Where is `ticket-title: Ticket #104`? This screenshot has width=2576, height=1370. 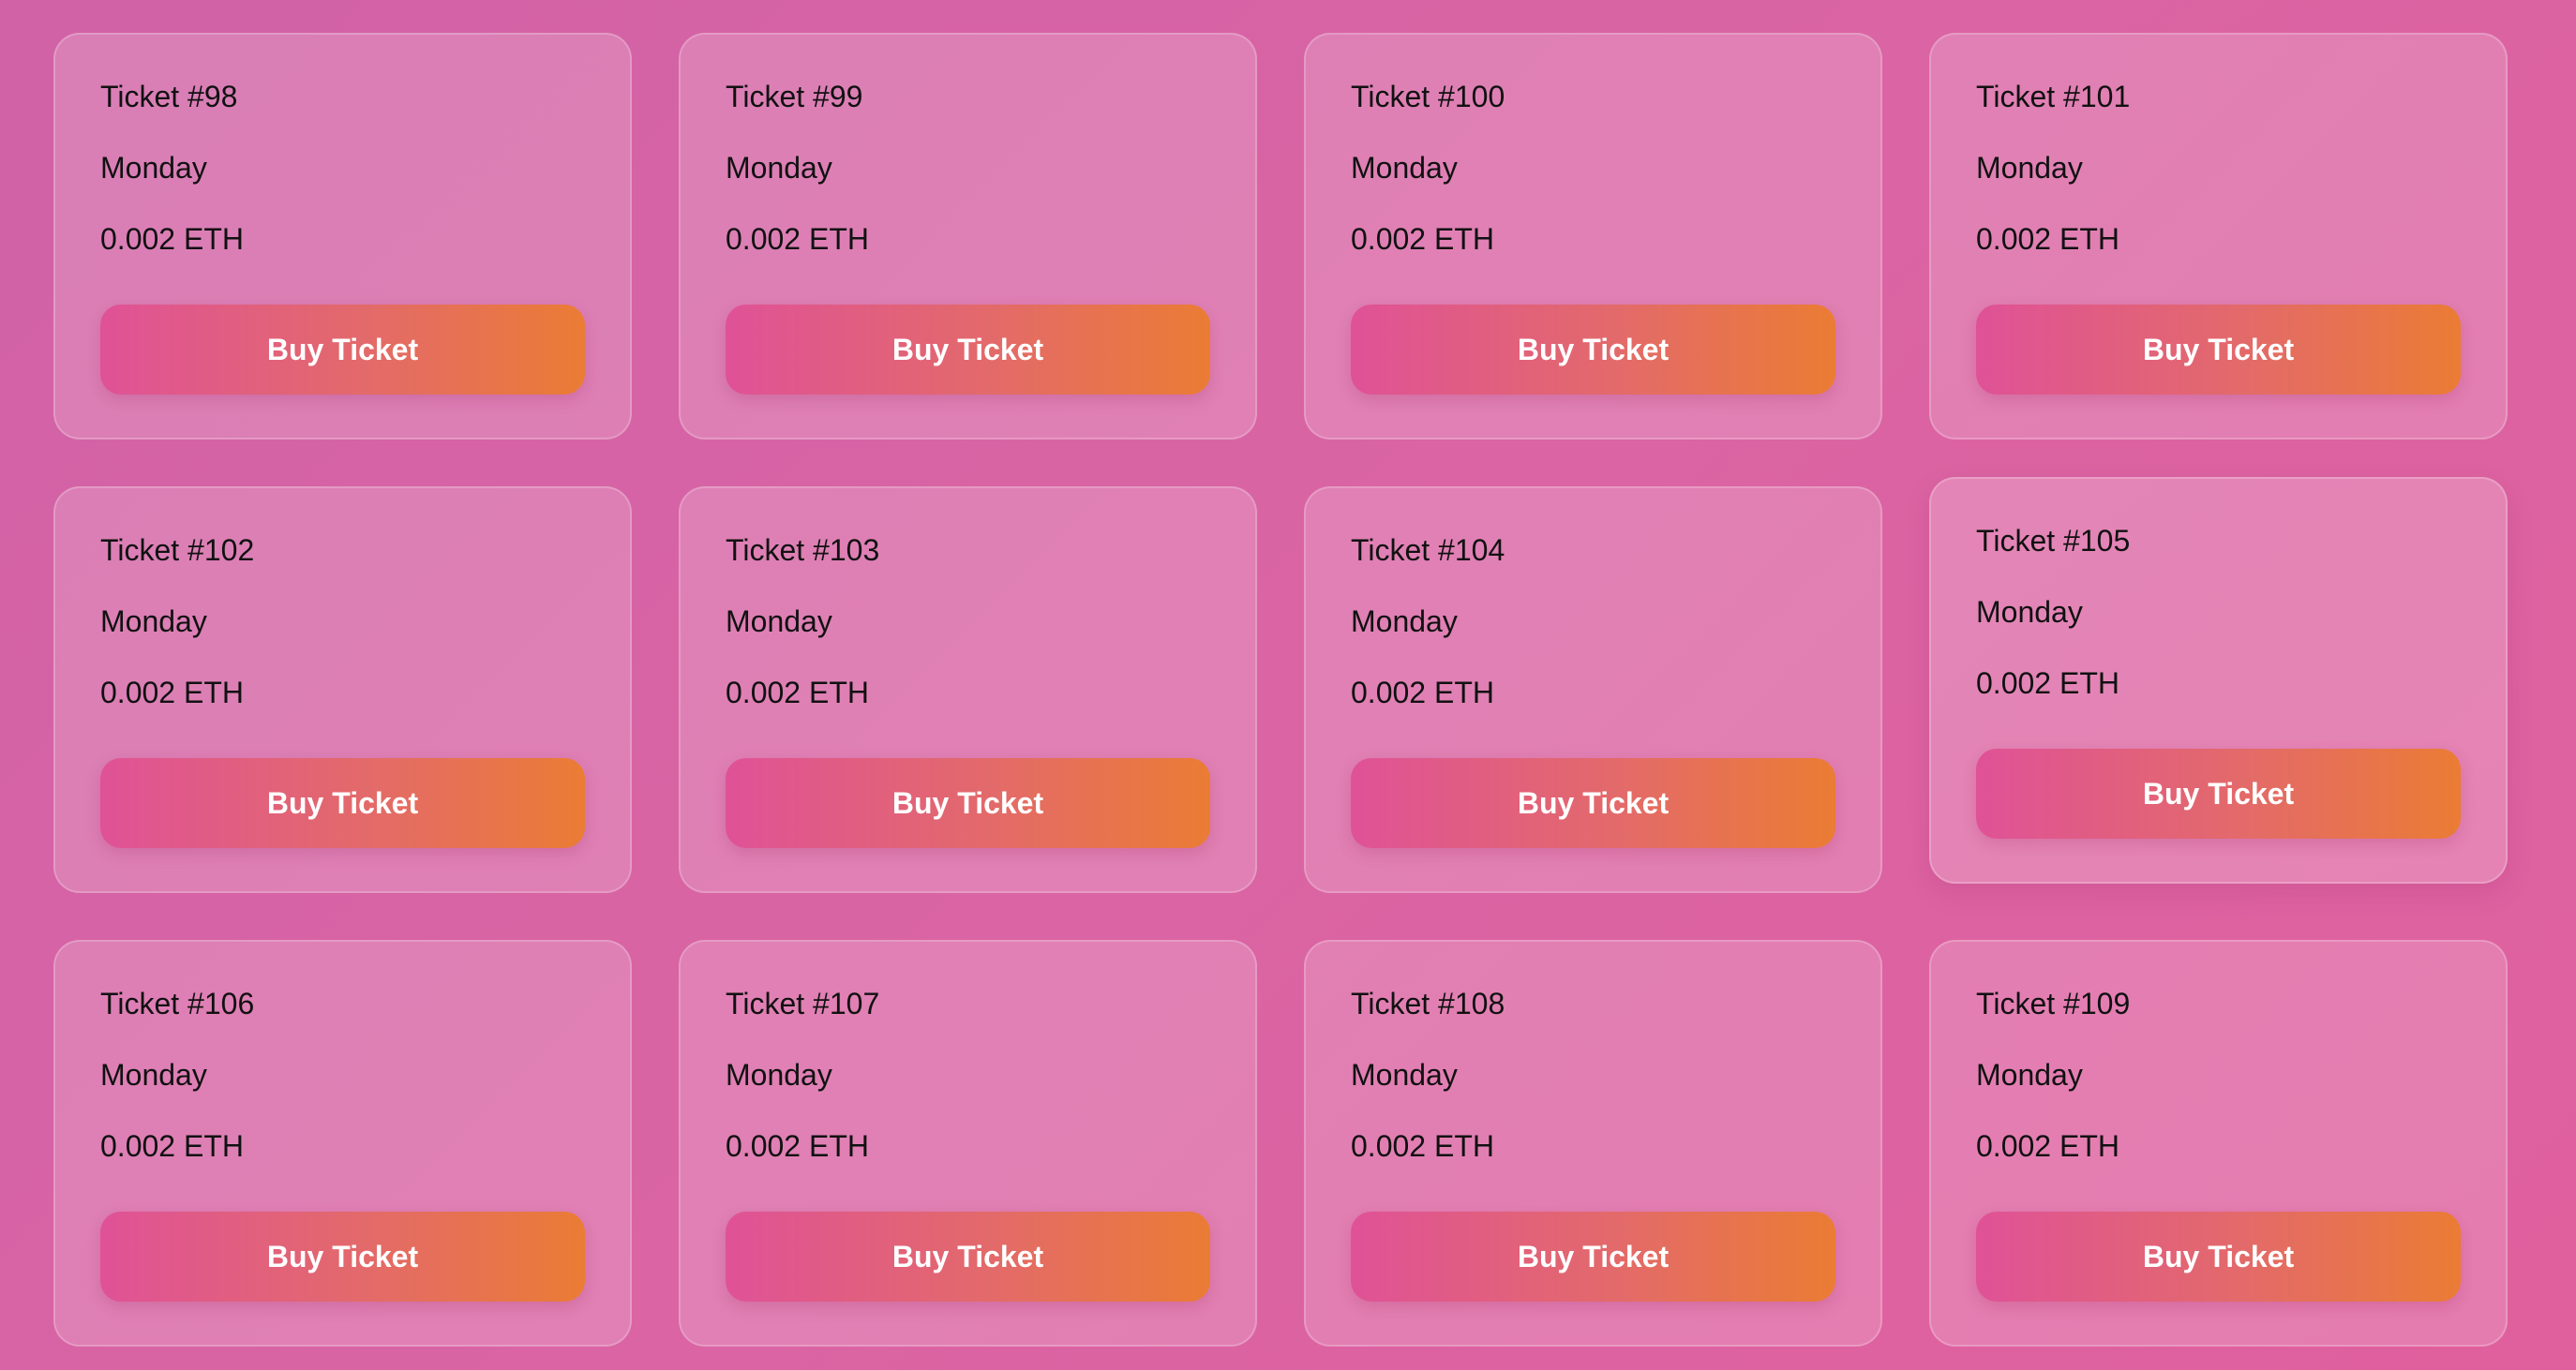
ticket-title: Ticket #104 is located at coordinates (1428, 550).